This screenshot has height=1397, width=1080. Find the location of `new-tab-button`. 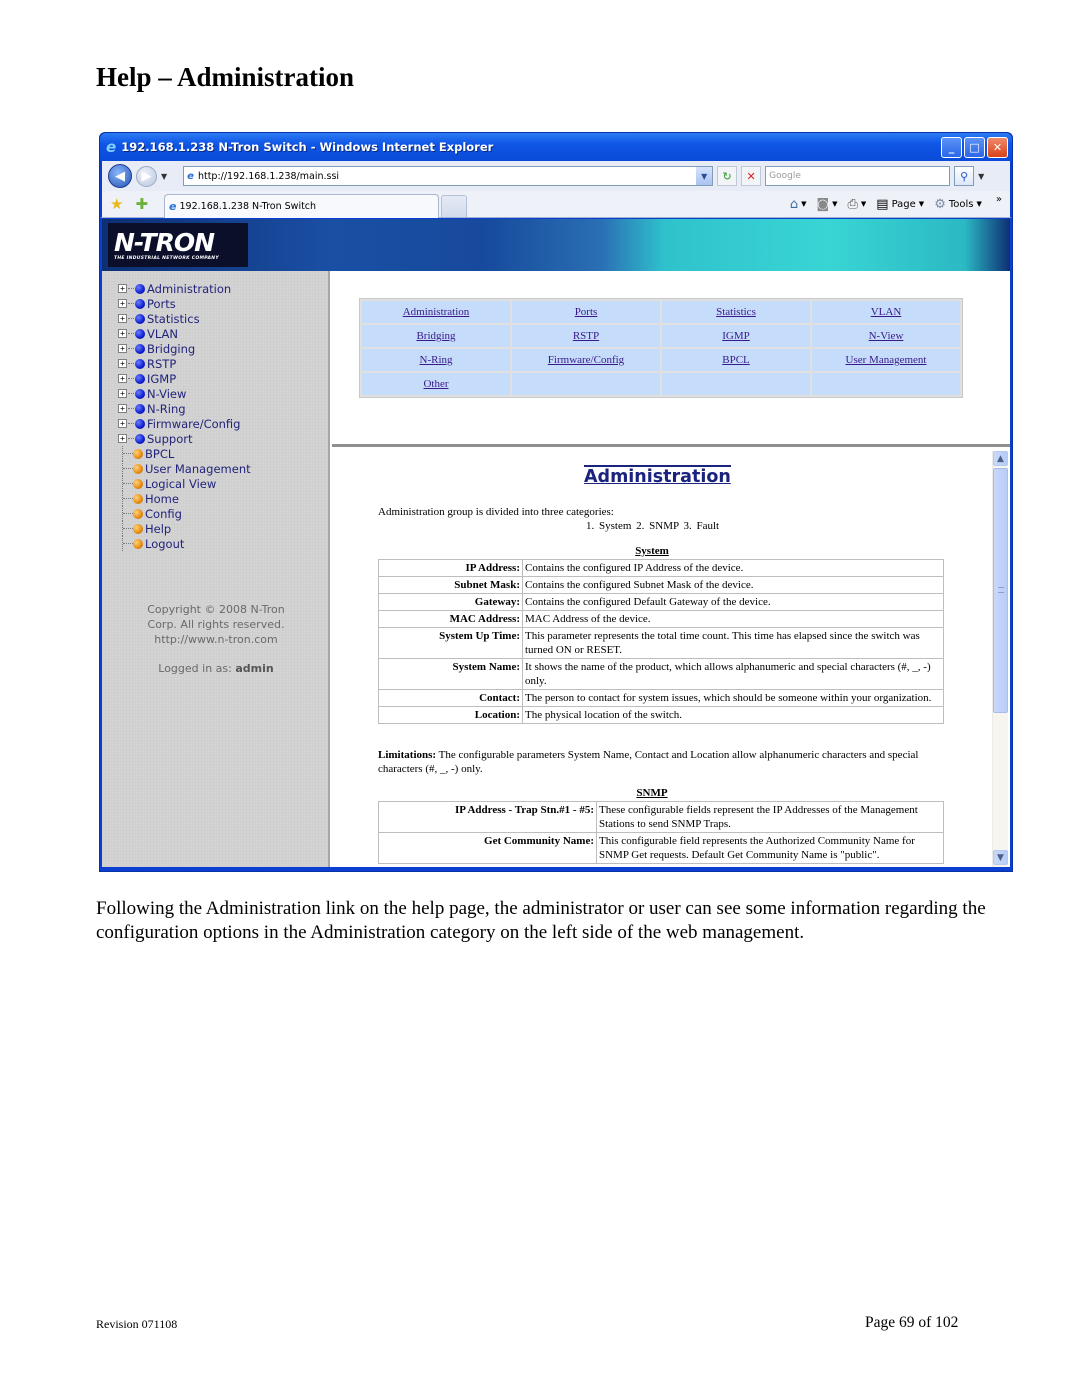

new-tab-button is located at coordinates (454, 205).